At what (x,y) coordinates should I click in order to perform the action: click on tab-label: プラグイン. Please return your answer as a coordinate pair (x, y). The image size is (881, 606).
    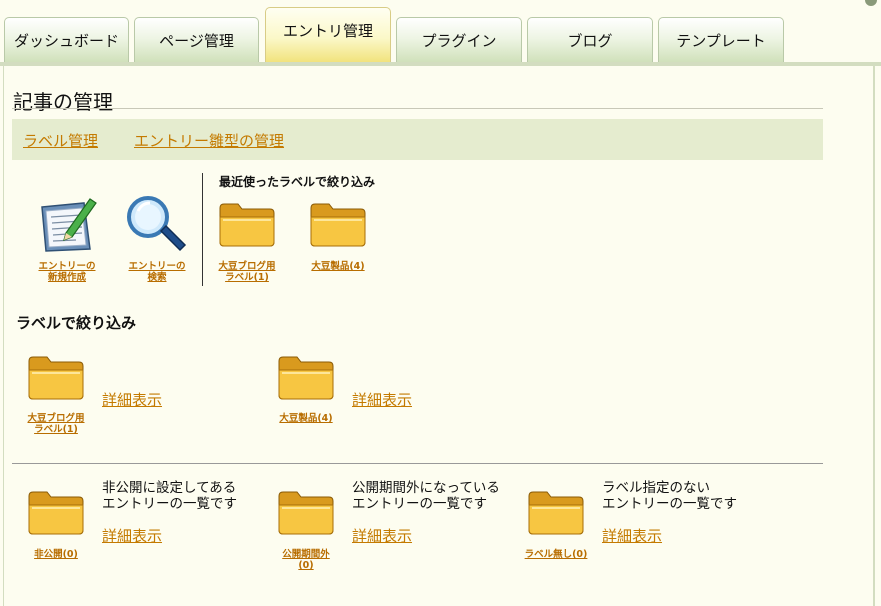
    Looking at the image, I should click on (459, 41).